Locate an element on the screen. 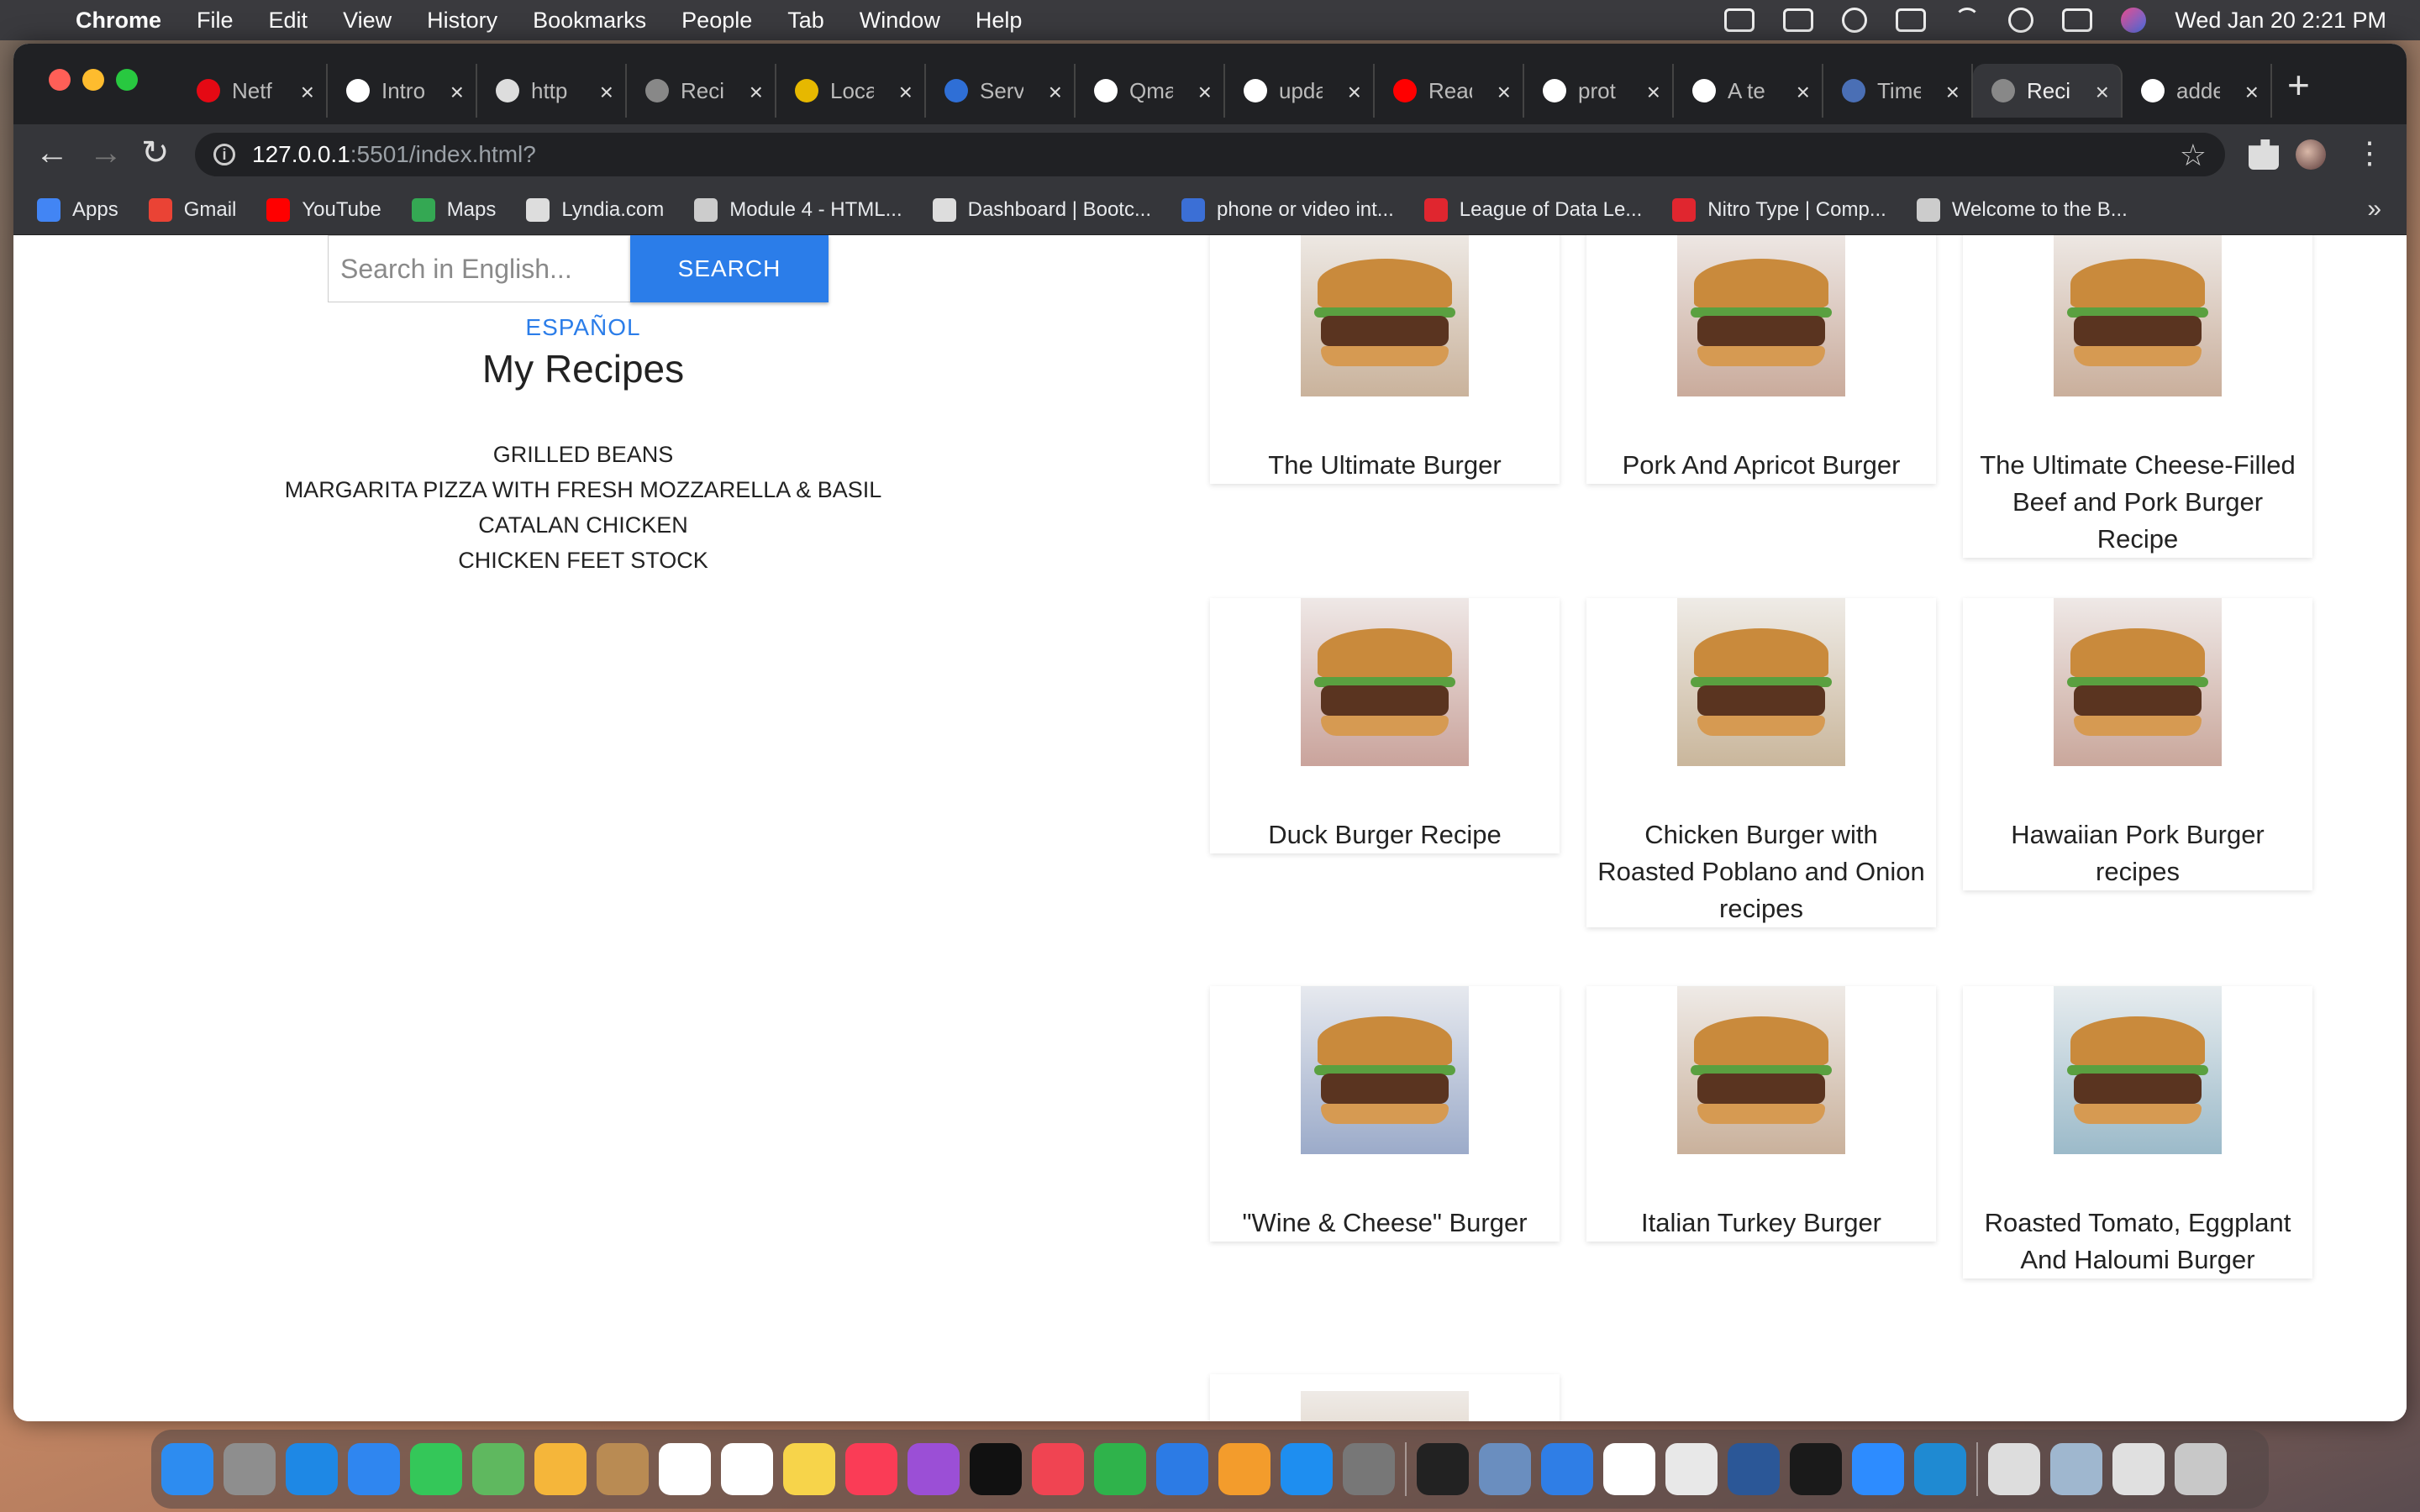 This screenshot has width=2420, height=1512. browser-tab: prot × is located at coordinates (1599, 91).